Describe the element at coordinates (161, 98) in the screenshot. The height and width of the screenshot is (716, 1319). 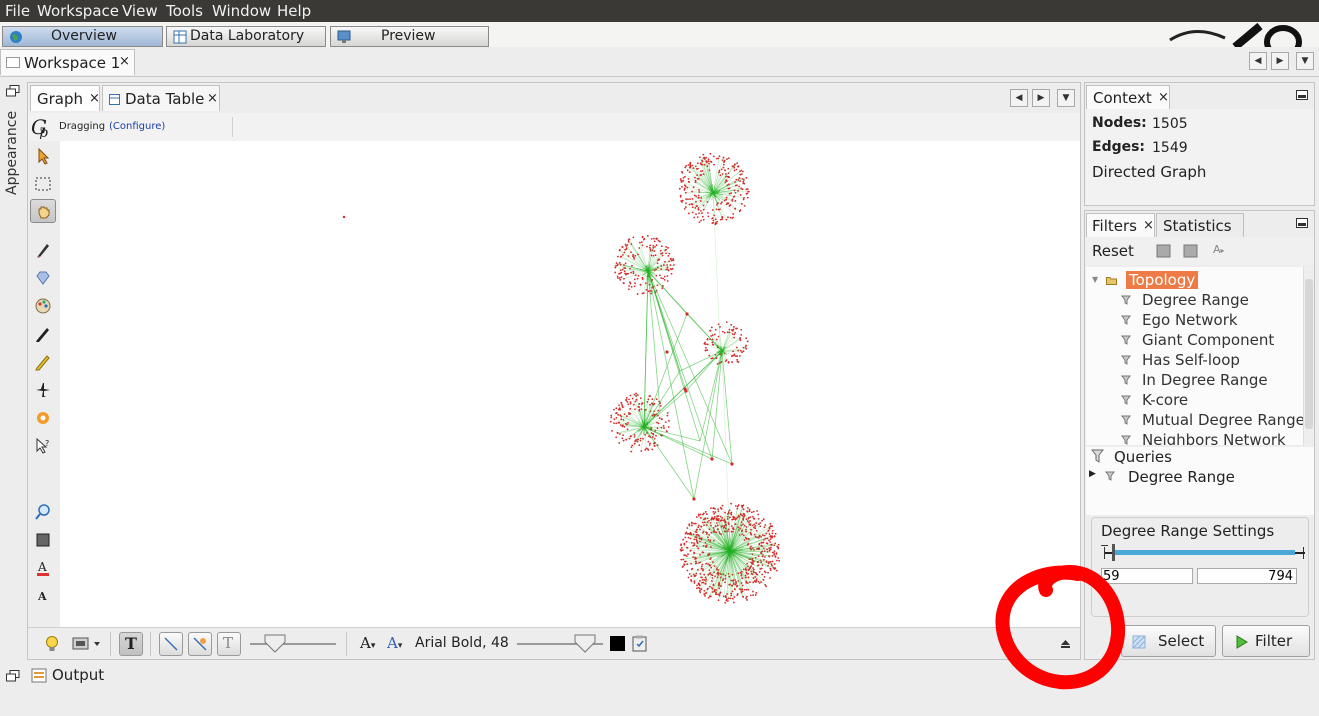
I see `tab-data-table: Data Table ×` at that location.